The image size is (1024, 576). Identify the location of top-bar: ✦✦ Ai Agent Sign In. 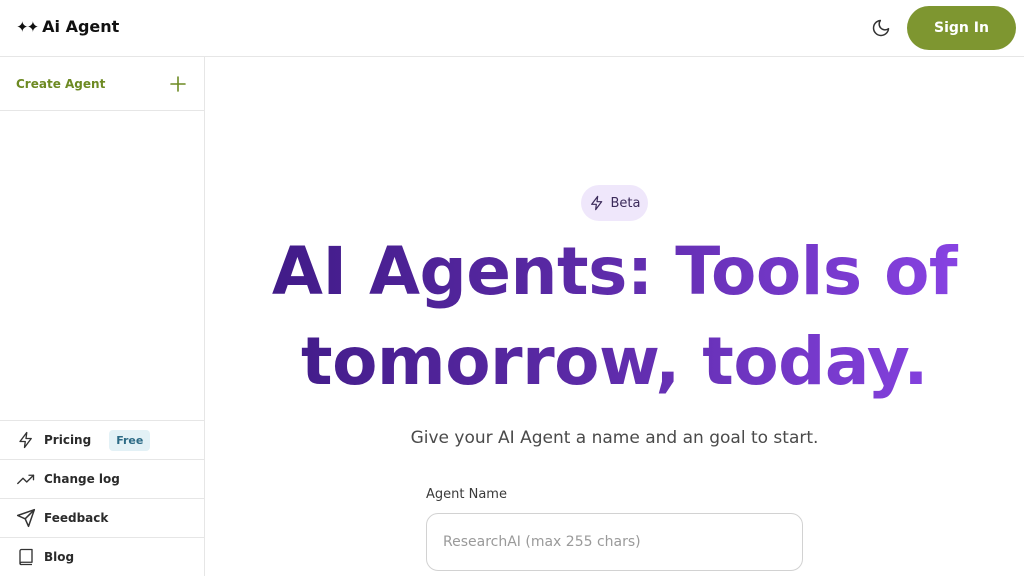
(512, 28).